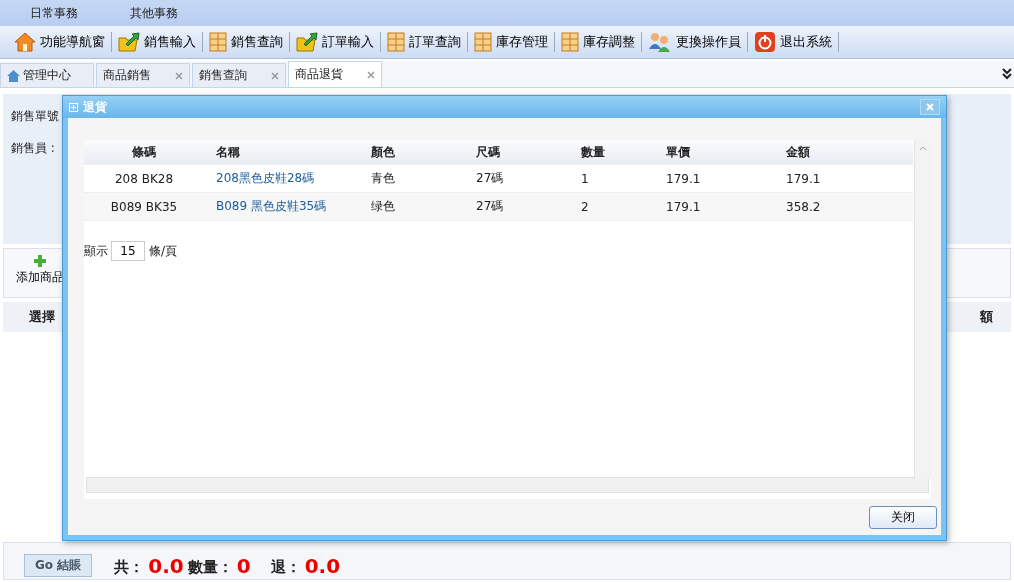  I want to click on toolbar-button: 訂單查詢, so click(424, 42).